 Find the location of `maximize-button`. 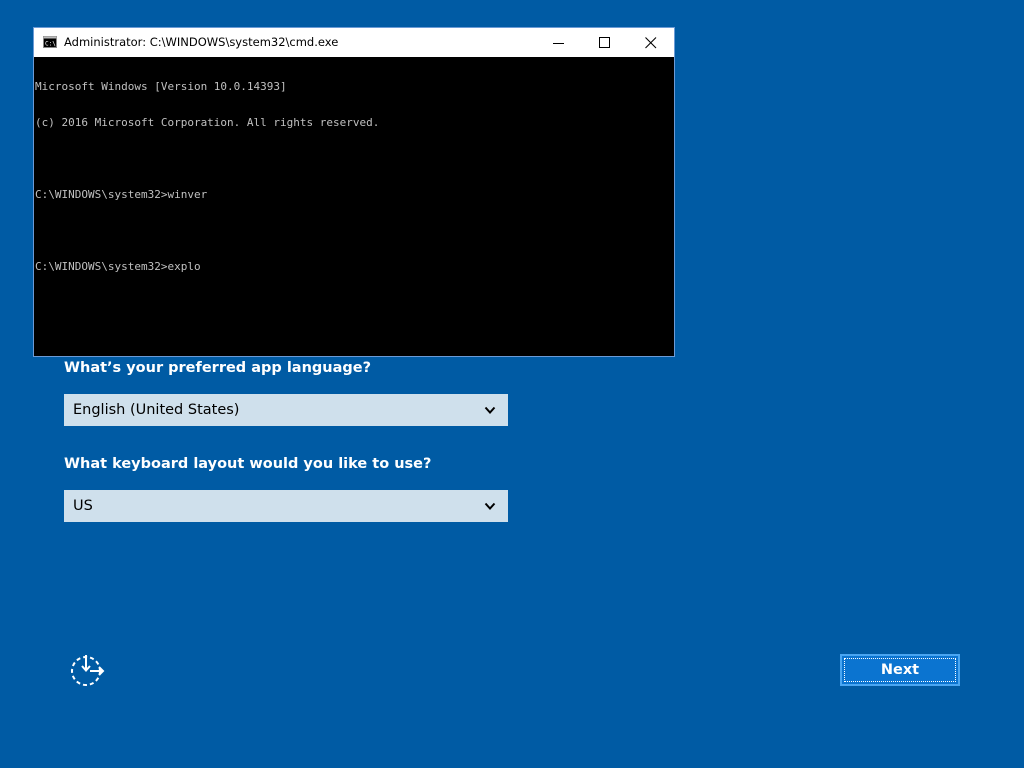

maximize-button is located at coordinates (605, 42).